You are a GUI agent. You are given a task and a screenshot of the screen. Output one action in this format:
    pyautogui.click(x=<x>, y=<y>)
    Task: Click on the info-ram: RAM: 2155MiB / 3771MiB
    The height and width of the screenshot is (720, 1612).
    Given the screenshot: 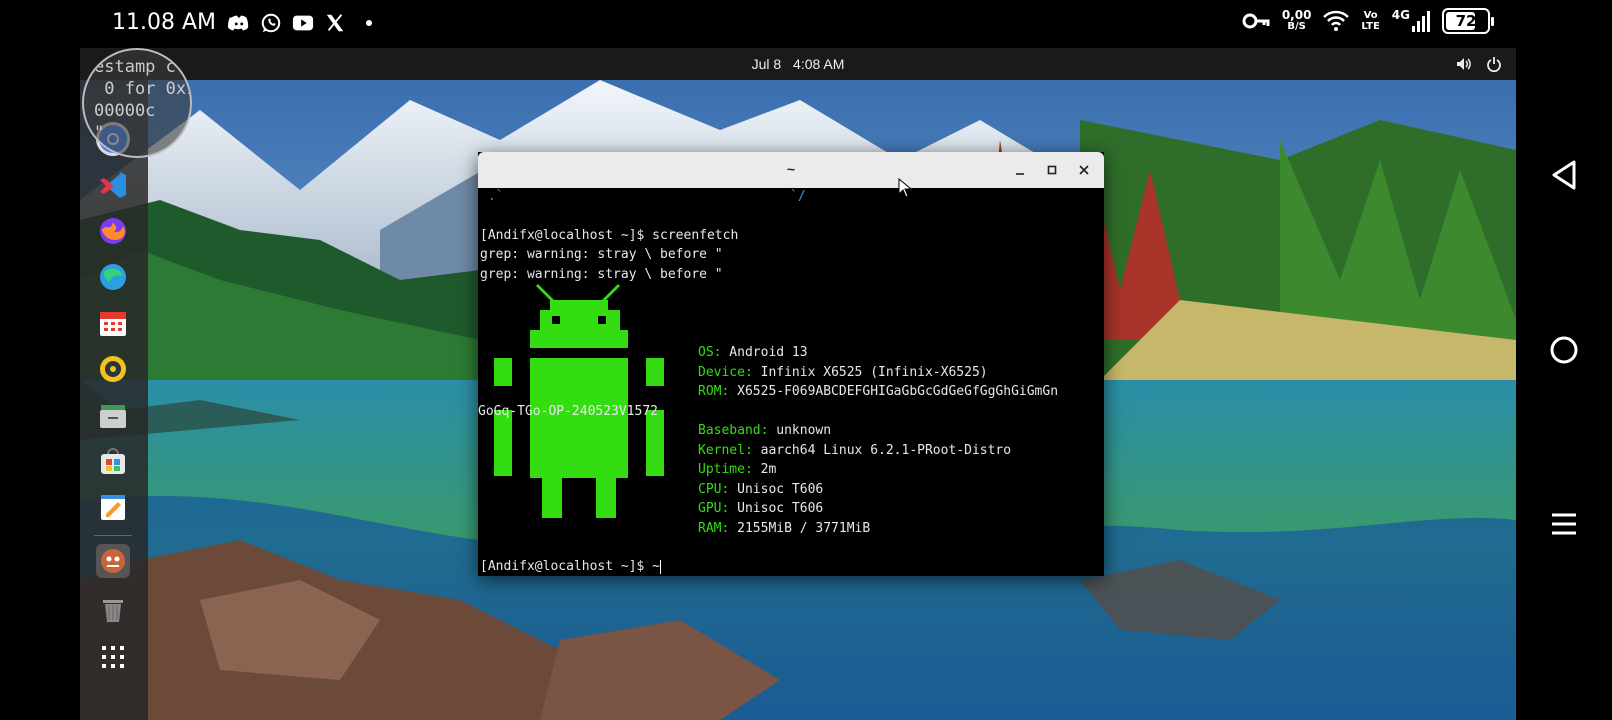 What is the action you would take?
    pyautogui.click(x=784, y=528)
    